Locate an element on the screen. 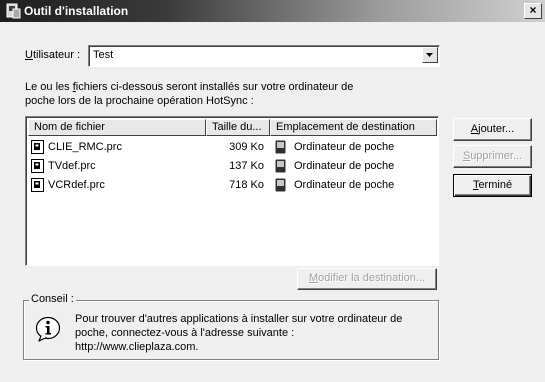 The image size is (545, 382). install-tool-icon is located at coordinates (13, 11).